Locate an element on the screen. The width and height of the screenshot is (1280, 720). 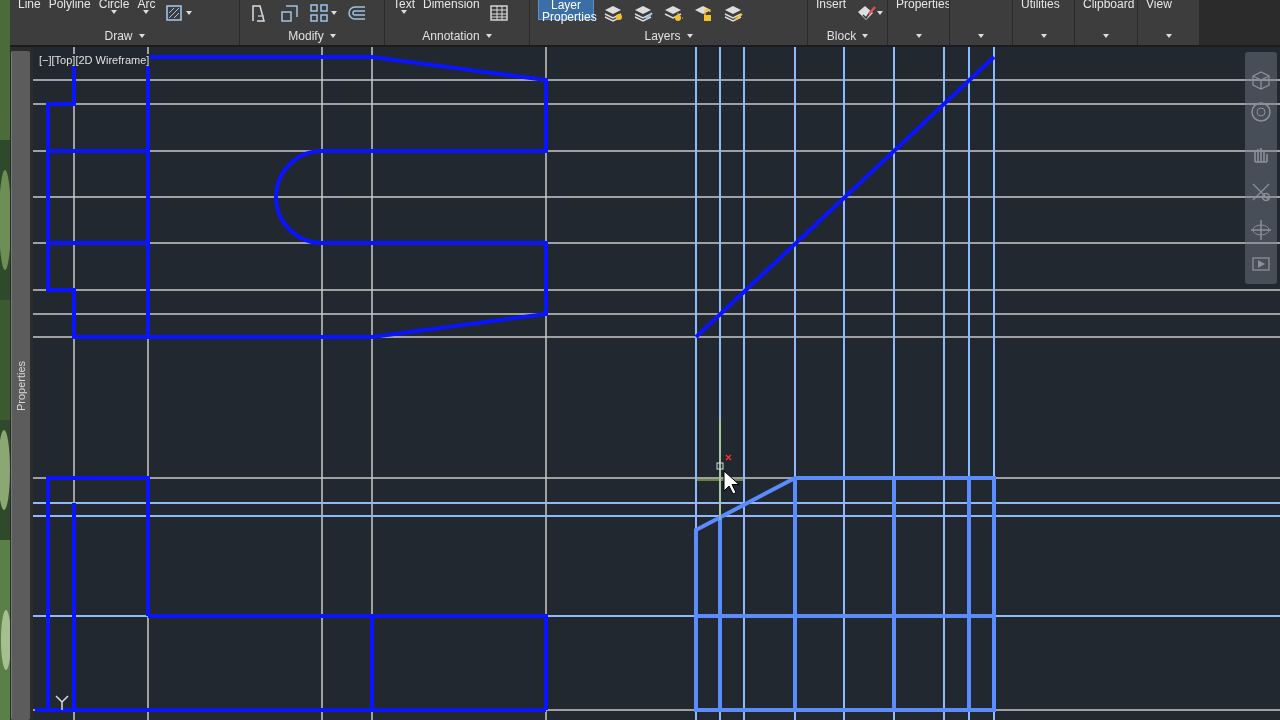
view-cube-icon is located at coordinates (1261, 80).